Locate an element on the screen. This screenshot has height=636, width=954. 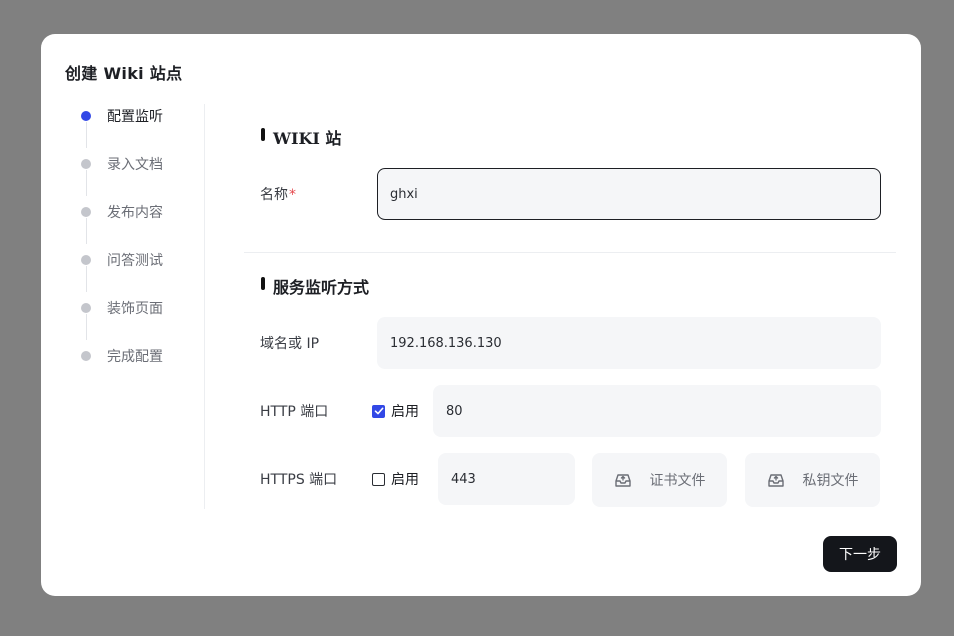
checkmark-icon is located at coordinates (378, 411).